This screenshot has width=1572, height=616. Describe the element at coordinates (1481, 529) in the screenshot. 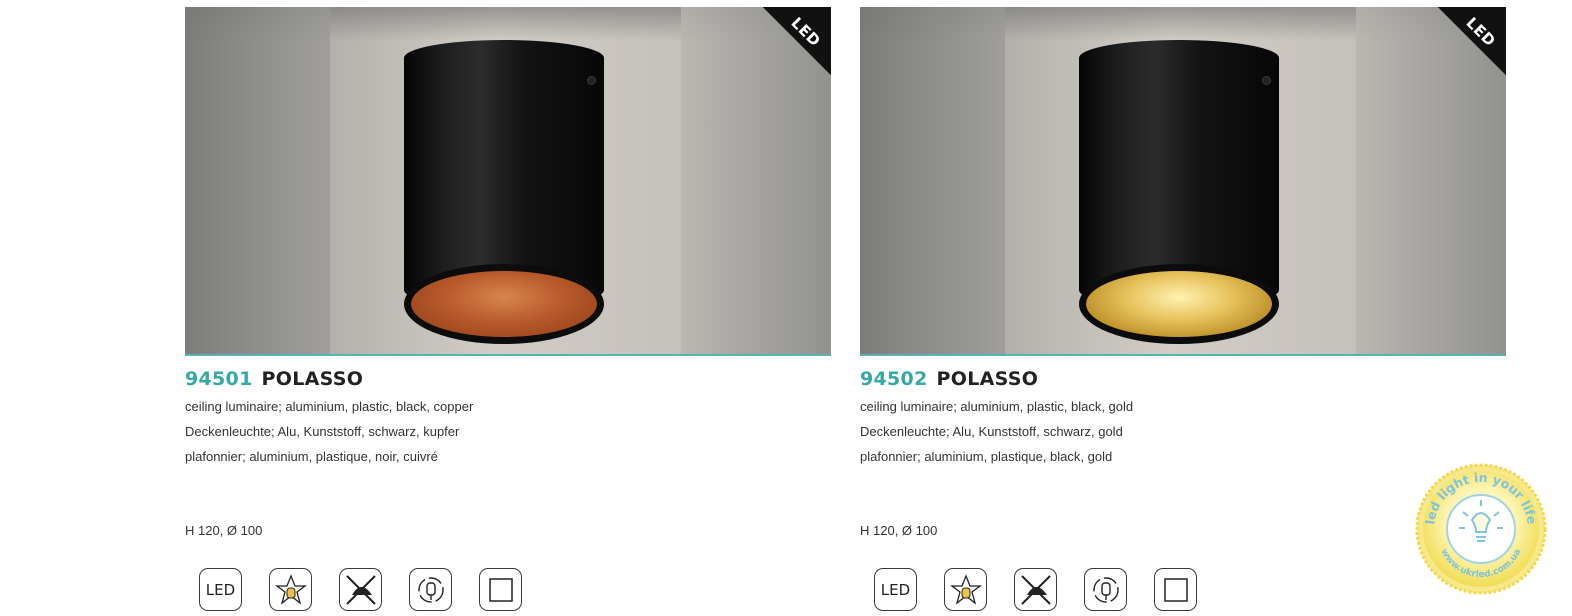

I see `ukrled-seal-logo: led light in your life www.ukrled.com.ua` at that location.